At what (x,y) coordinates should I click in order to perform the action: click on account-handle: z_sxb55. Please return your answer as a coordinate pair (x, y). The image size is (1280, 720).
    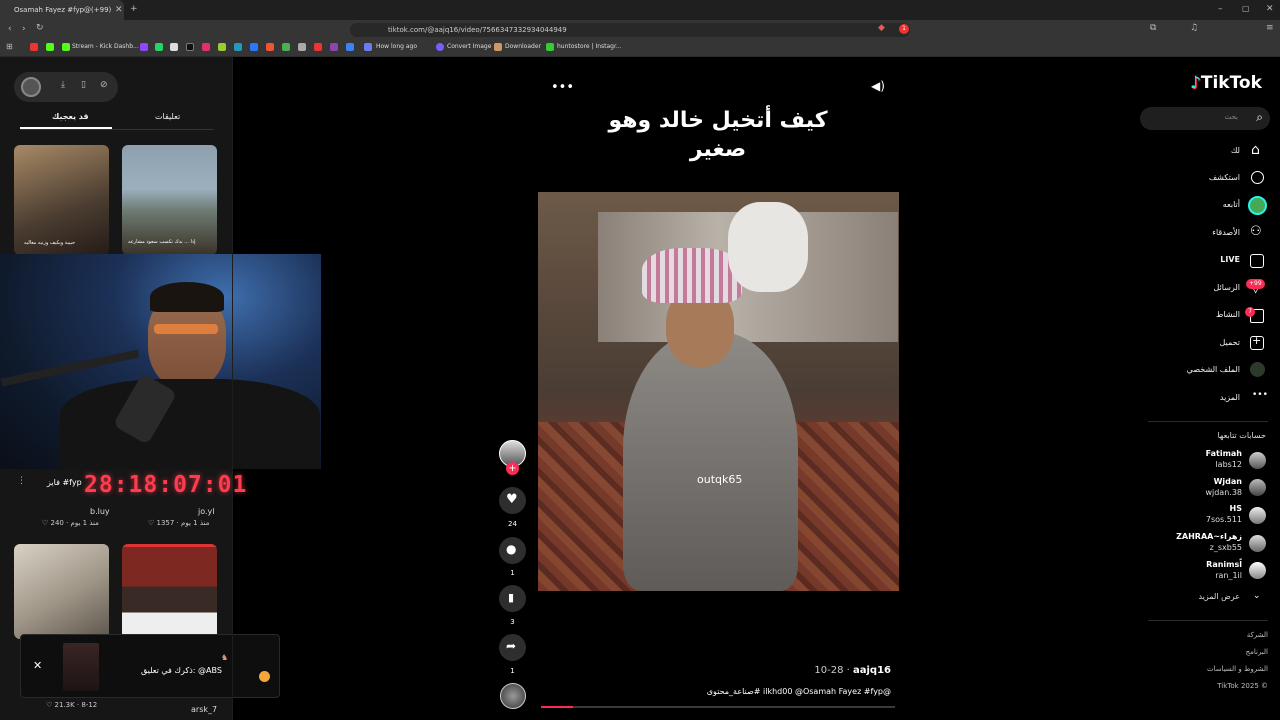
    Looking at the image, I should click on (1226, 547).